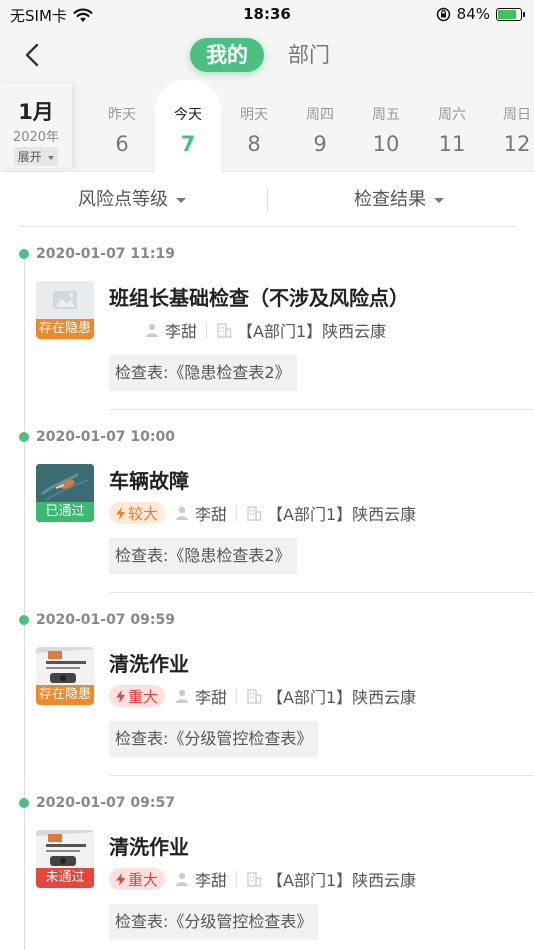 Image resolution: width=534 pixels, height=950 pixels. What do you see at coordinates (65, 878) in the screenshot?
I see `status-badge: 未通过` at bounding box center [65, 878].